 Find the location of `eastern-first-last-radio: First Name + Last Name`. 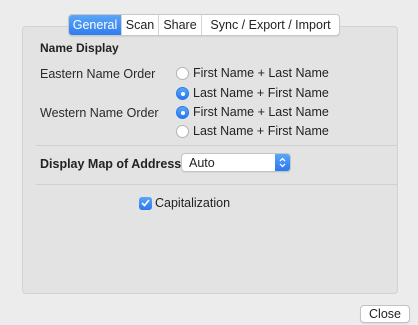

eastern-first-last-radio: First Name + Last Name is located at coordinates (252, 73).